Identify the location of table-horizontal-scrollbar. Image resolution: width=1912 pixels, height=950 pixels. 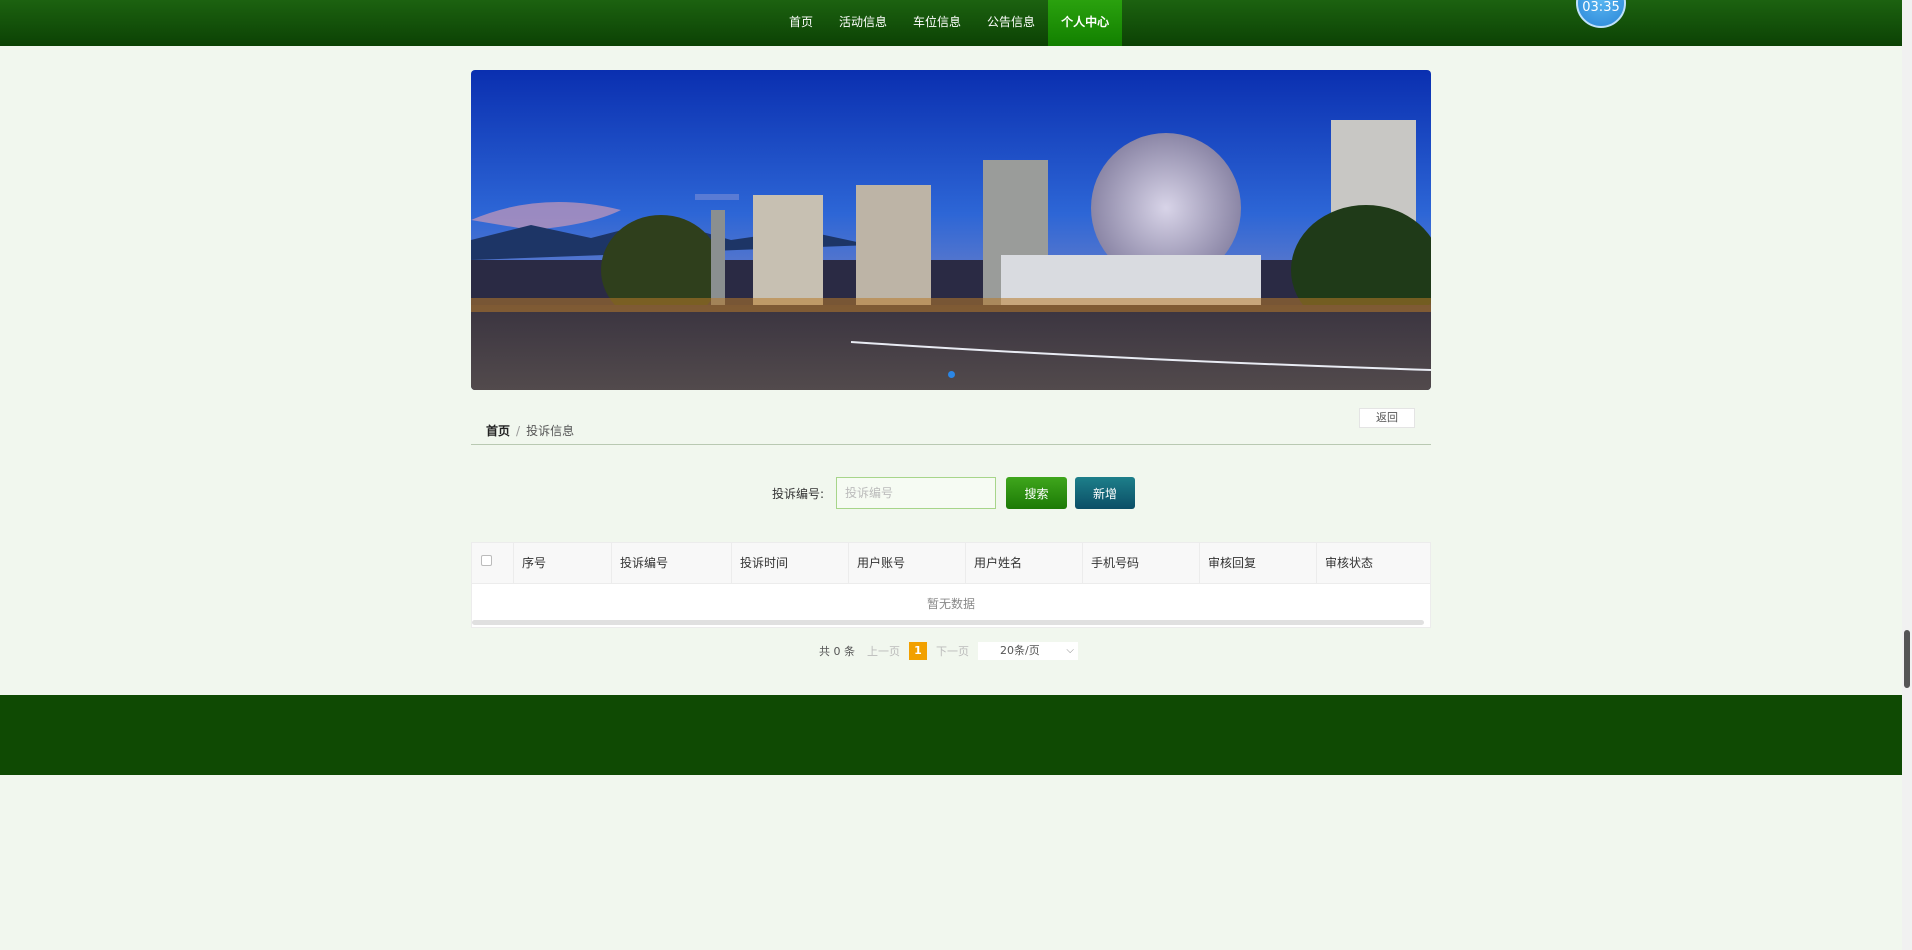
(948, 622).